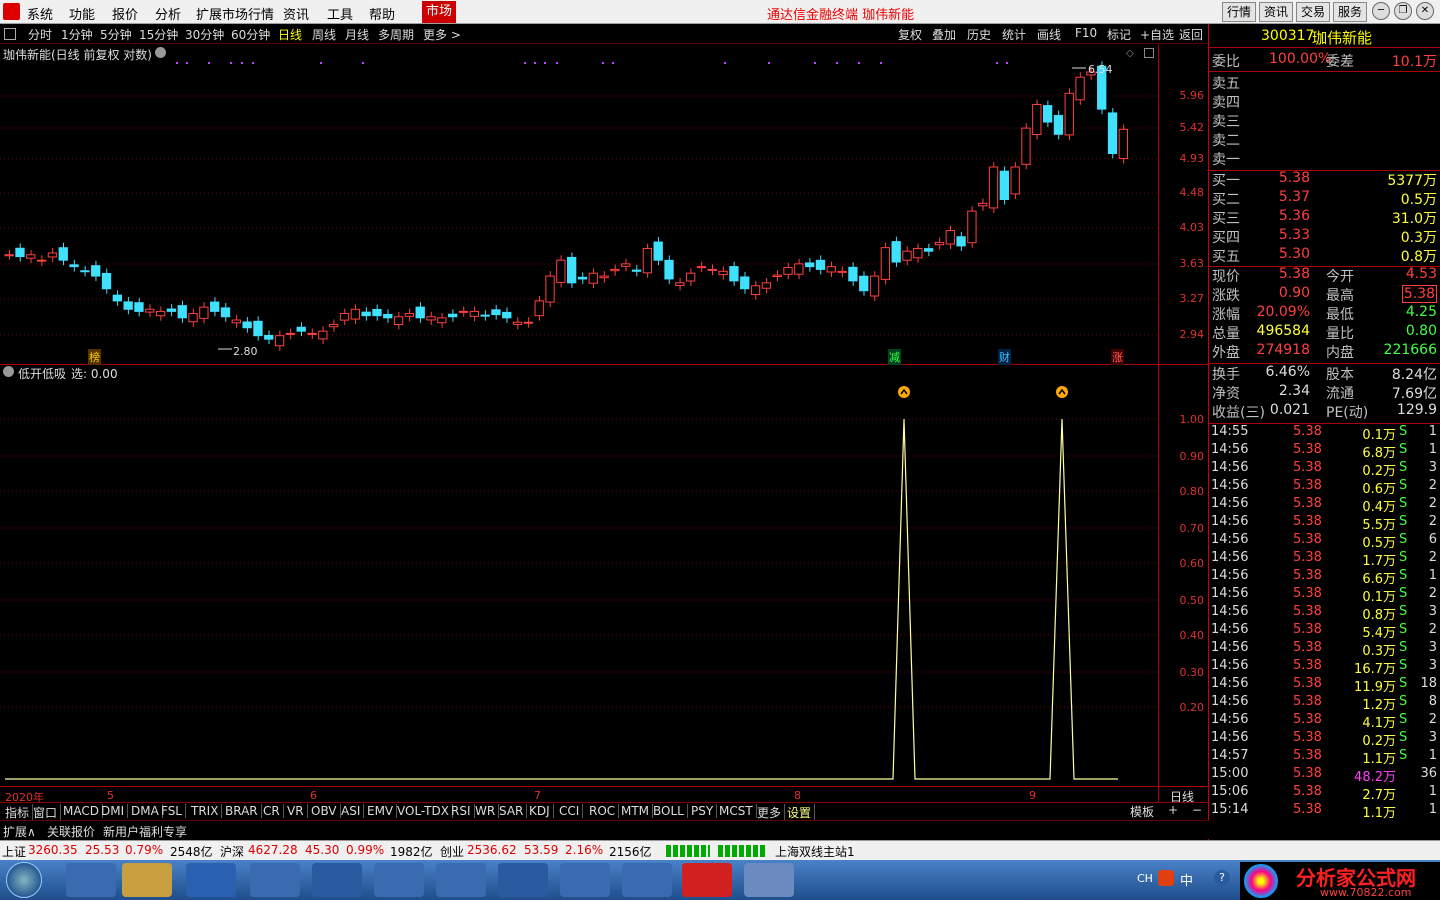 This screenshot has height=900, width=1440. Describe the element at coordinates (113, 811) in the screenshot. I see `indicator-tab: DMI` at that location.